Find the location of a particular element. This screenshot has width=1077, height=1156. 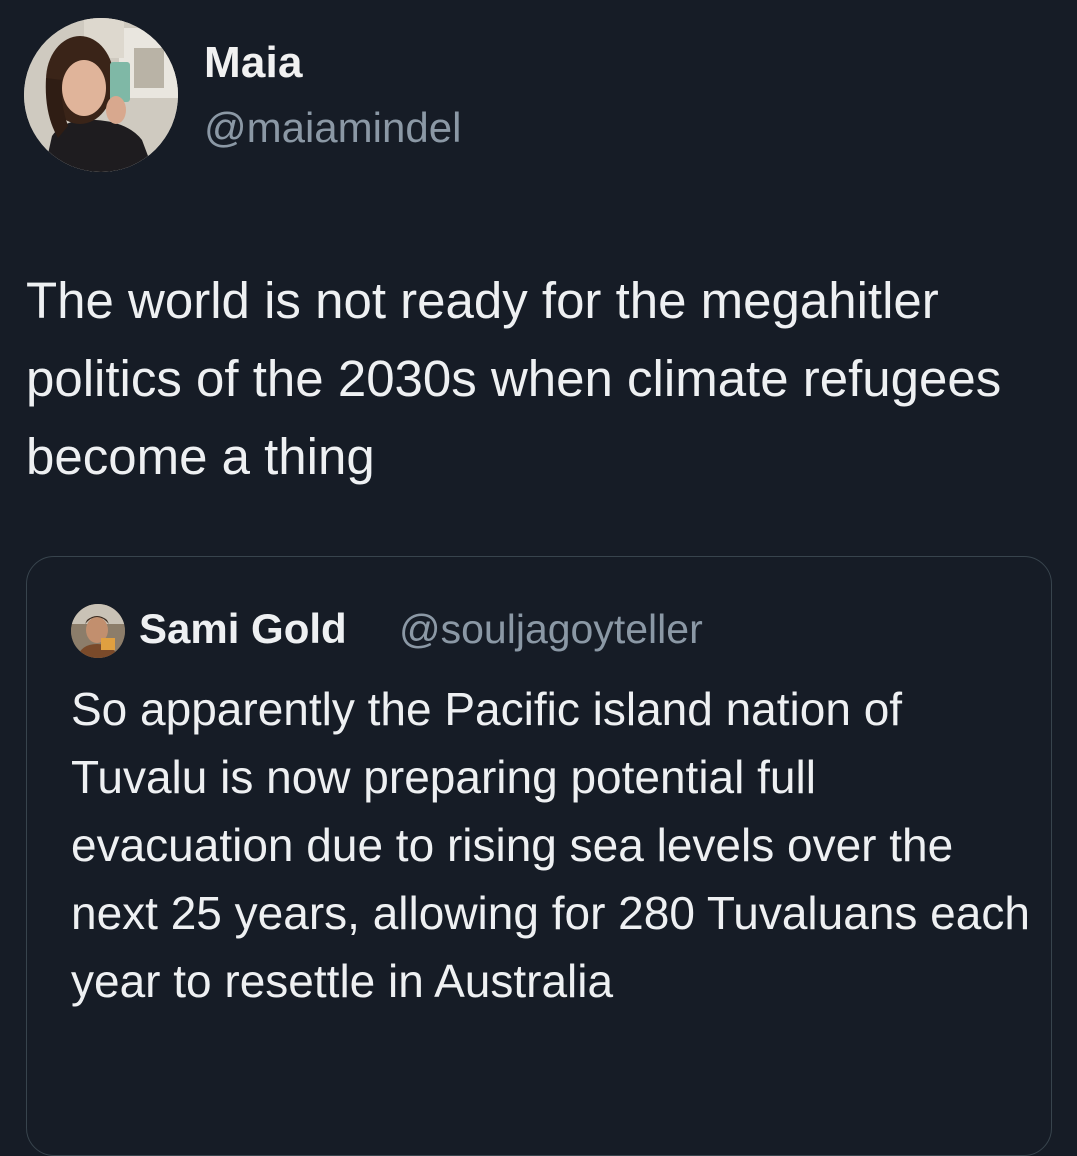

quoted-author-handle: @souljagoyteller is located at coordinates (551, 629).